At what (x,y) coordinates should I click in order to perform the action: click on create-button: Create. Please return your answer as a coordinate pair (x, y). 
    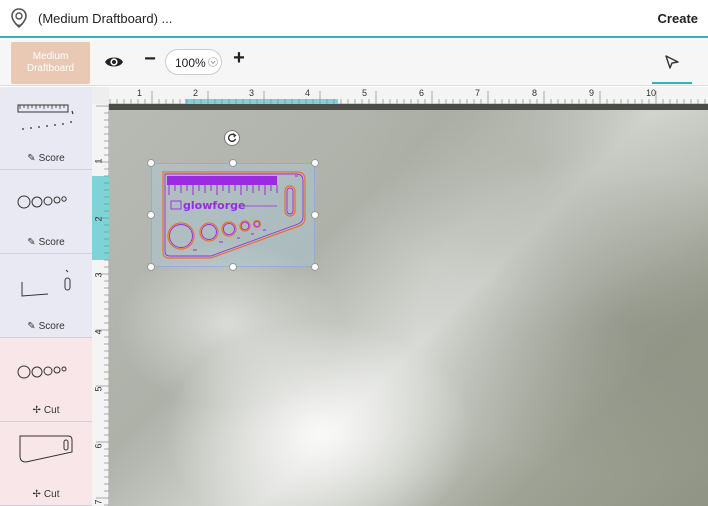
    Looking at the image, I should click on (678, 18).